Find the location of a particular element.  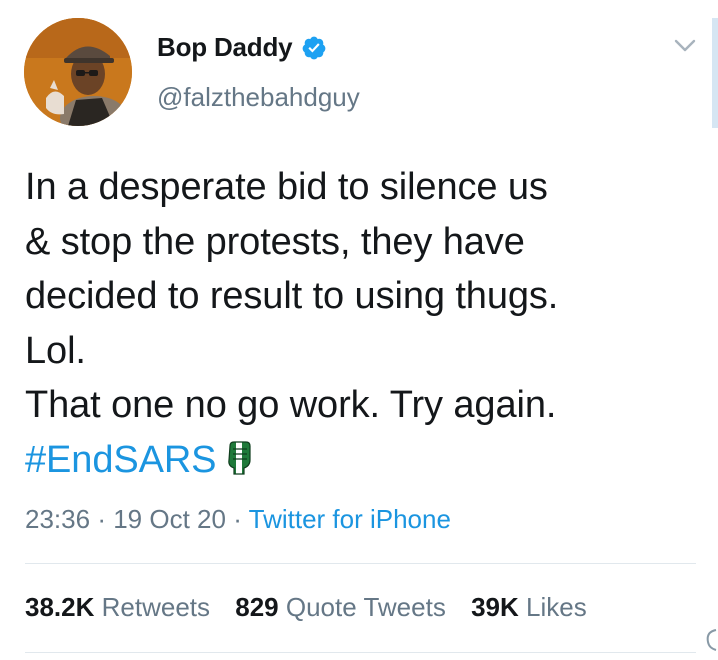

tweet-text-line: That one no go work. Try again. is located at coordinates (291, 405).